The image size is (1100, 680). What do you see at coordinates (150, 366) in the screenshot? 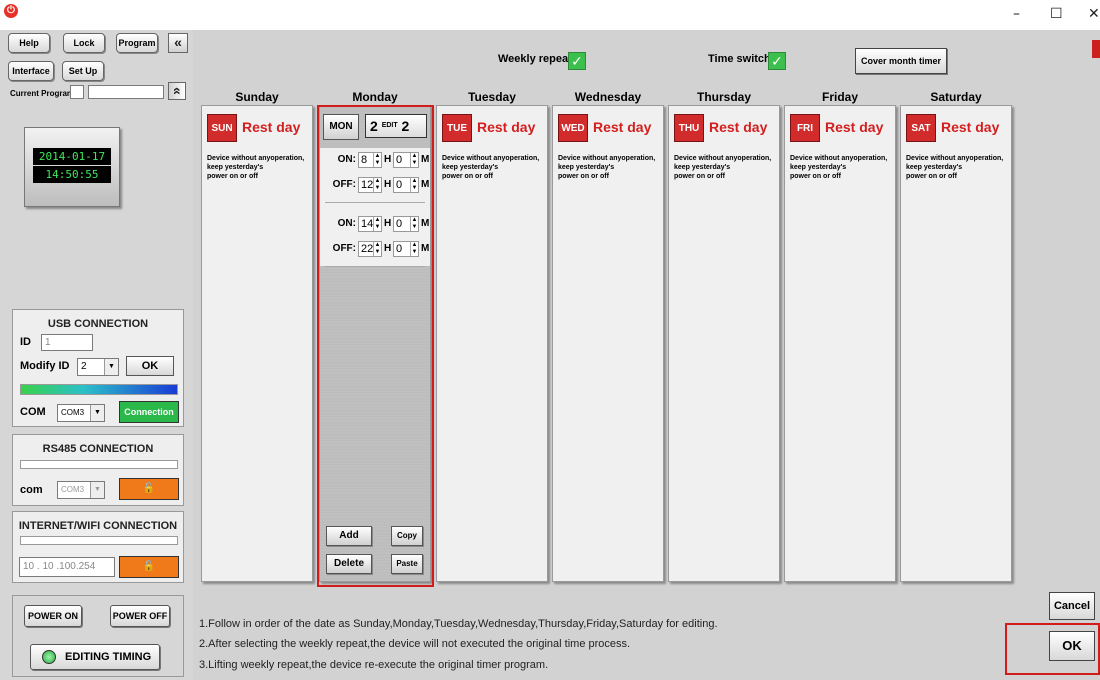
I see `modify-id-ok-button: OK` at bounding box center [150, 366].